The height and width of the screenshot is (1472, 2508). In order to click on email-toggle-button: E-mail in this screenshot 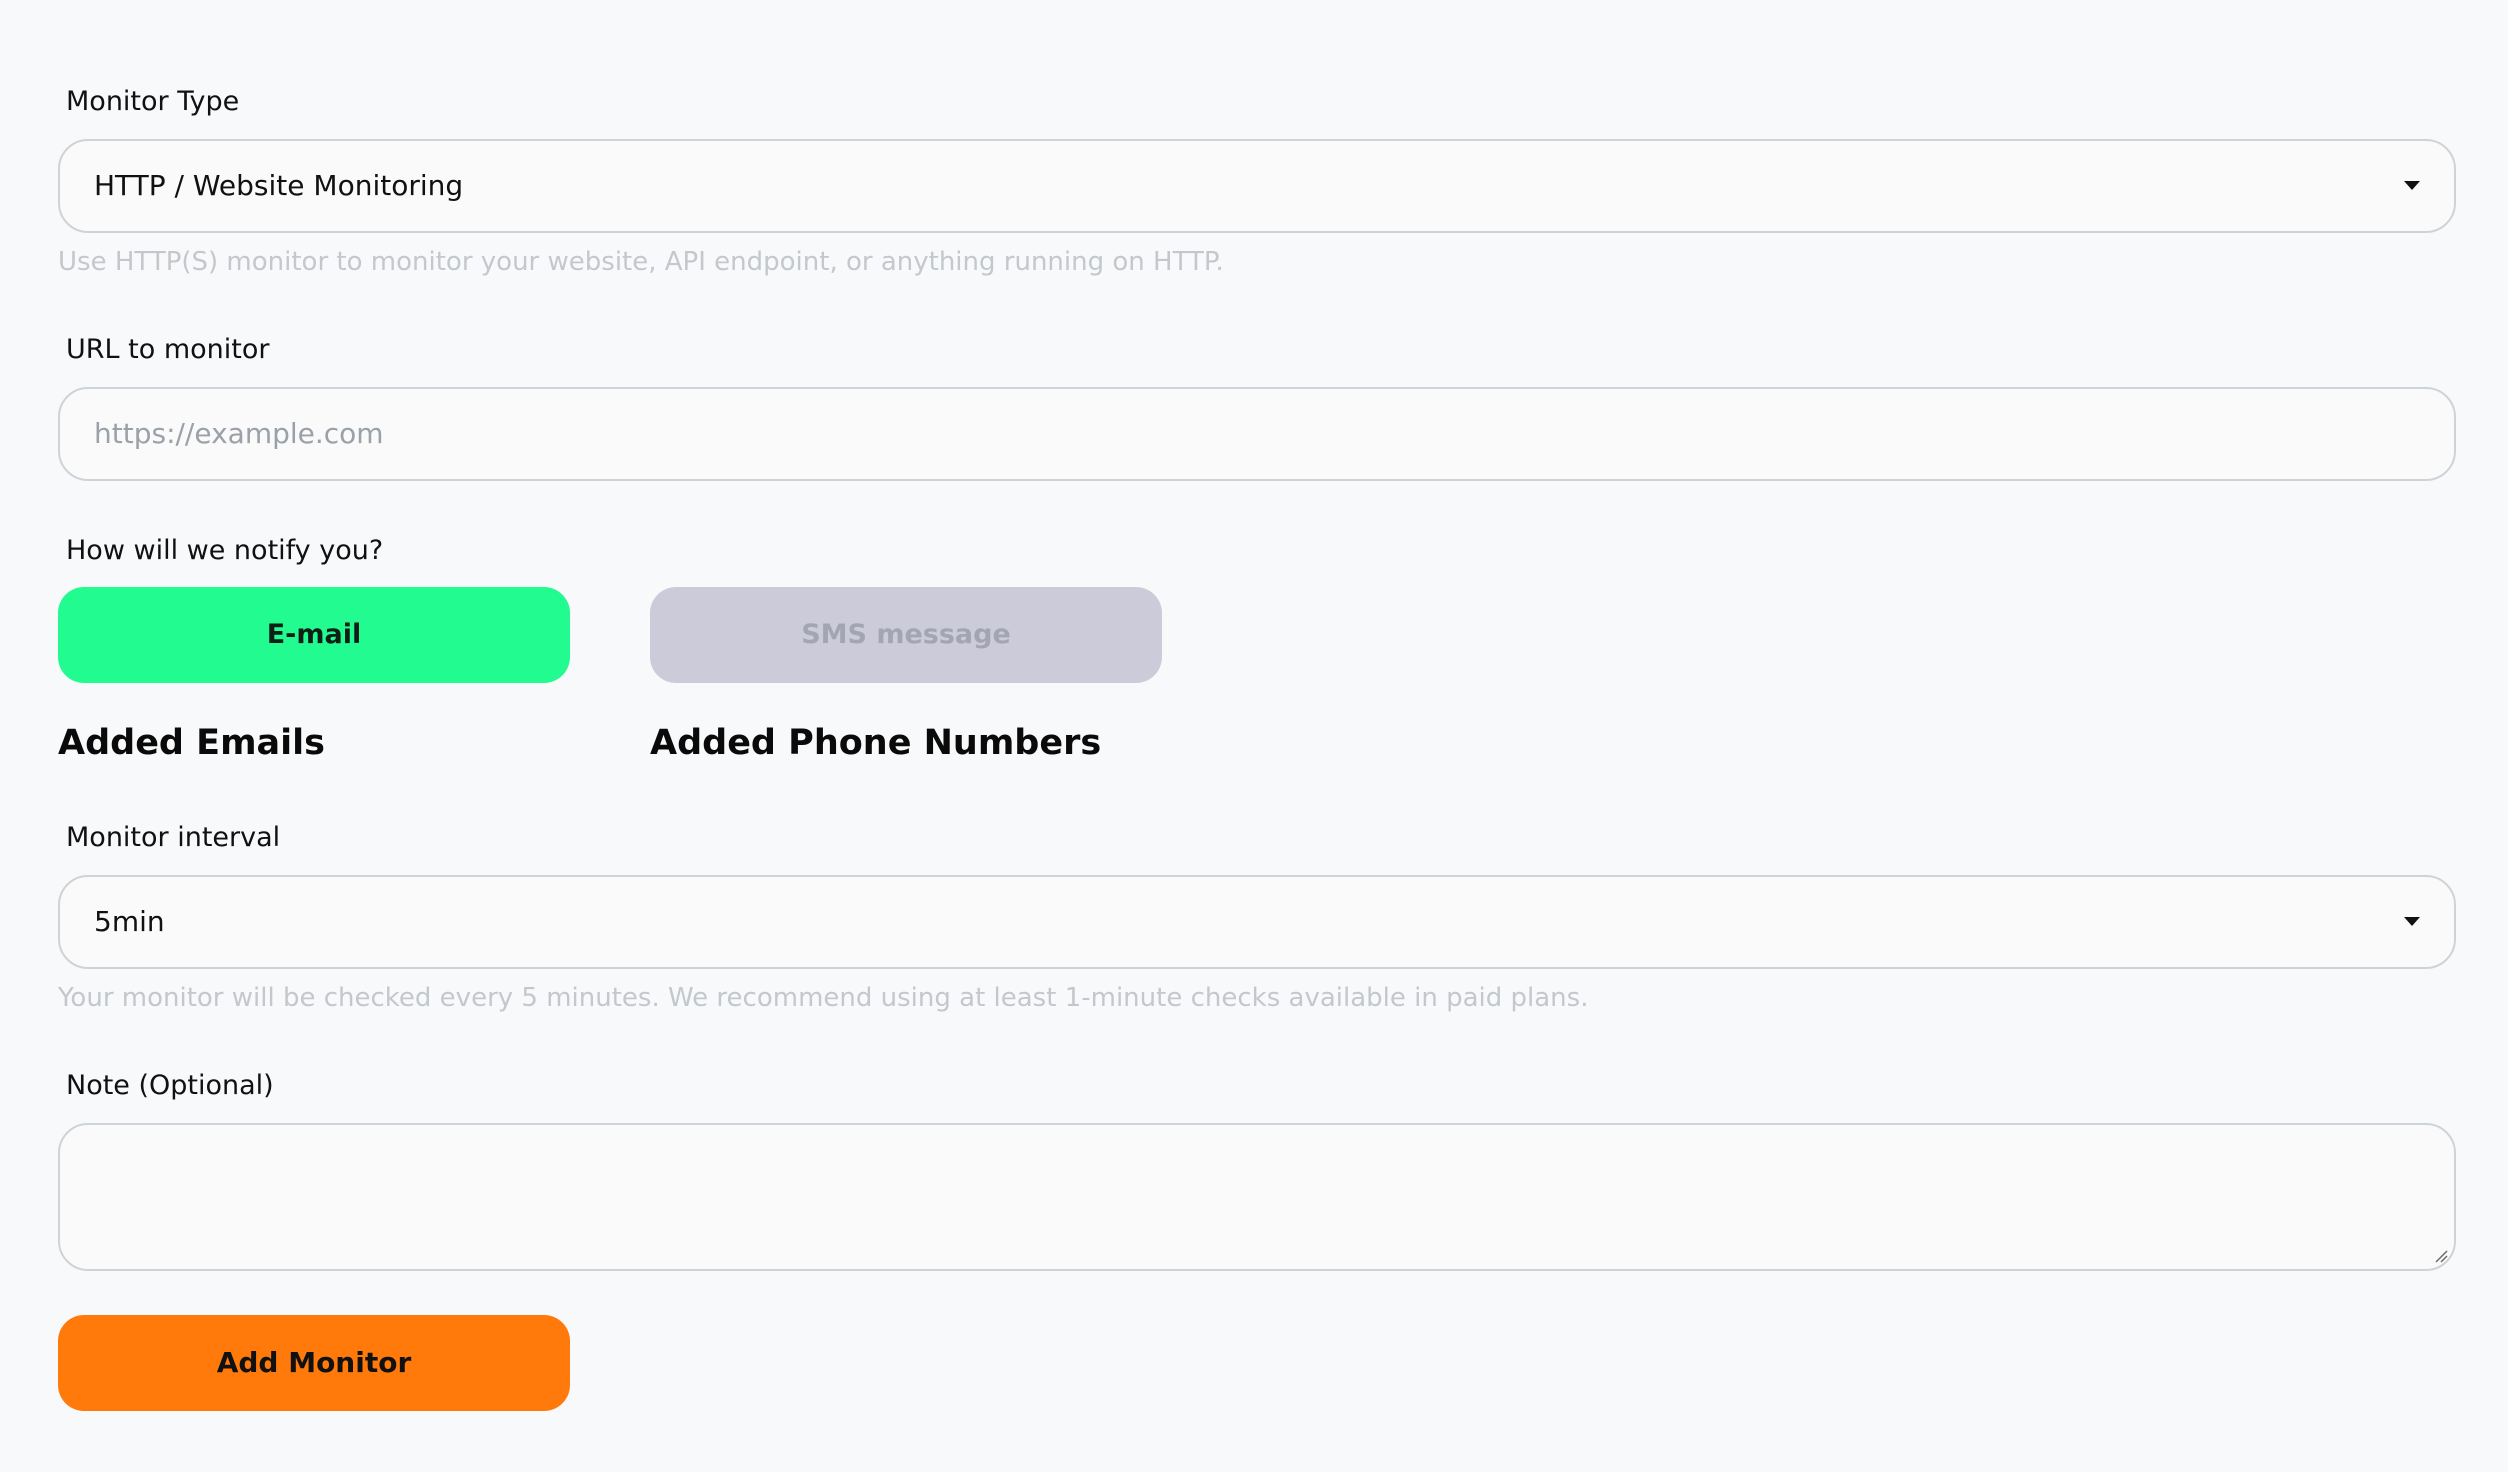, I will do `click(314, 635)`.